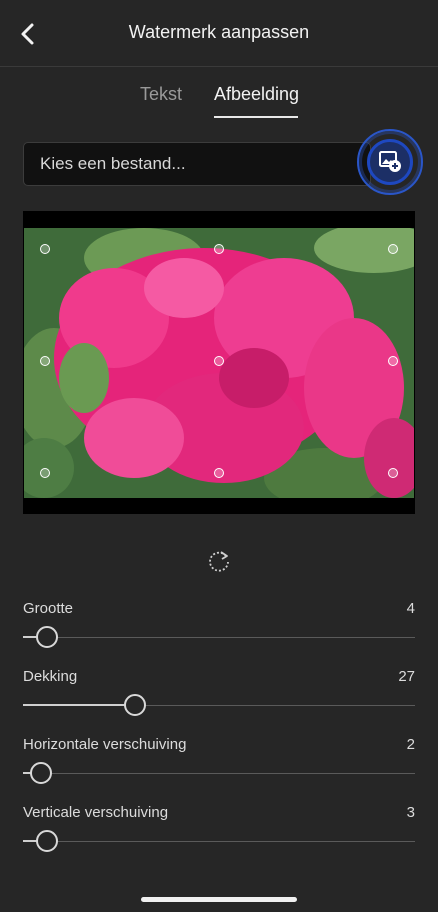  I want to click on slider-value: 2, so click(410, 744).